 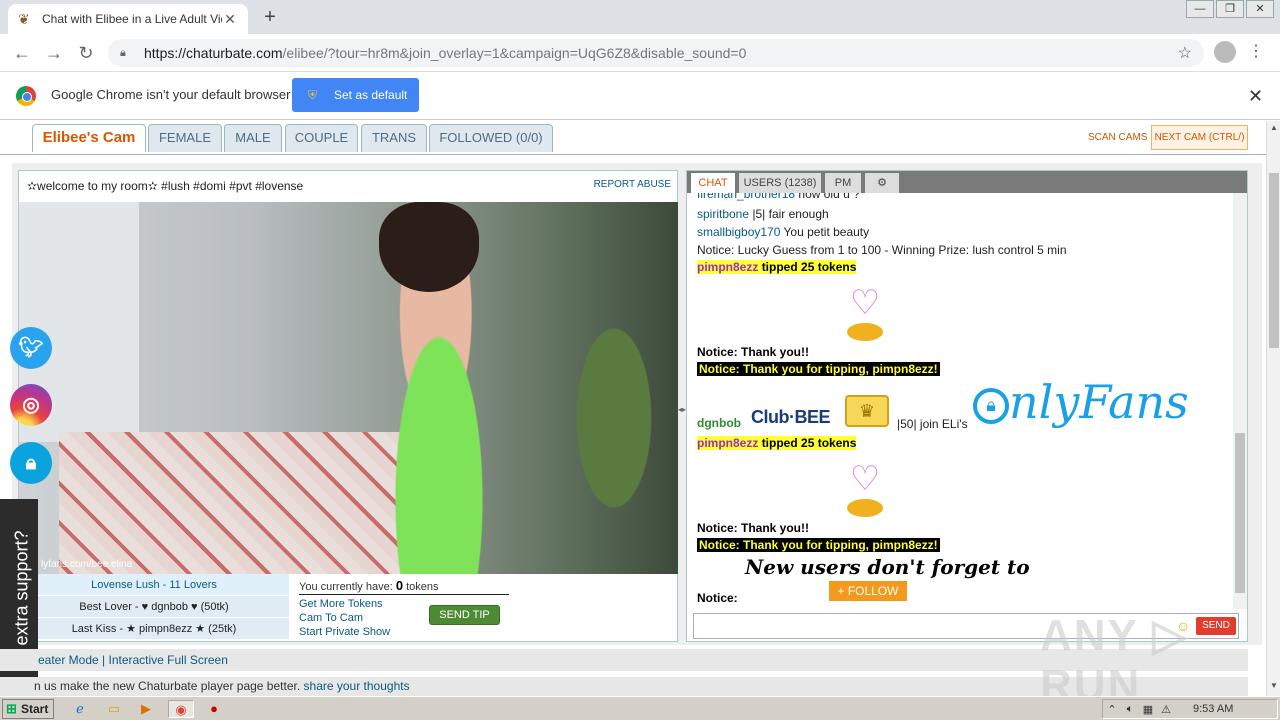 What do you see at coordinates (344, 632) in the screenshot?
I see `start-private-show-link: Start Private Show` at bounding box center [344, 632].